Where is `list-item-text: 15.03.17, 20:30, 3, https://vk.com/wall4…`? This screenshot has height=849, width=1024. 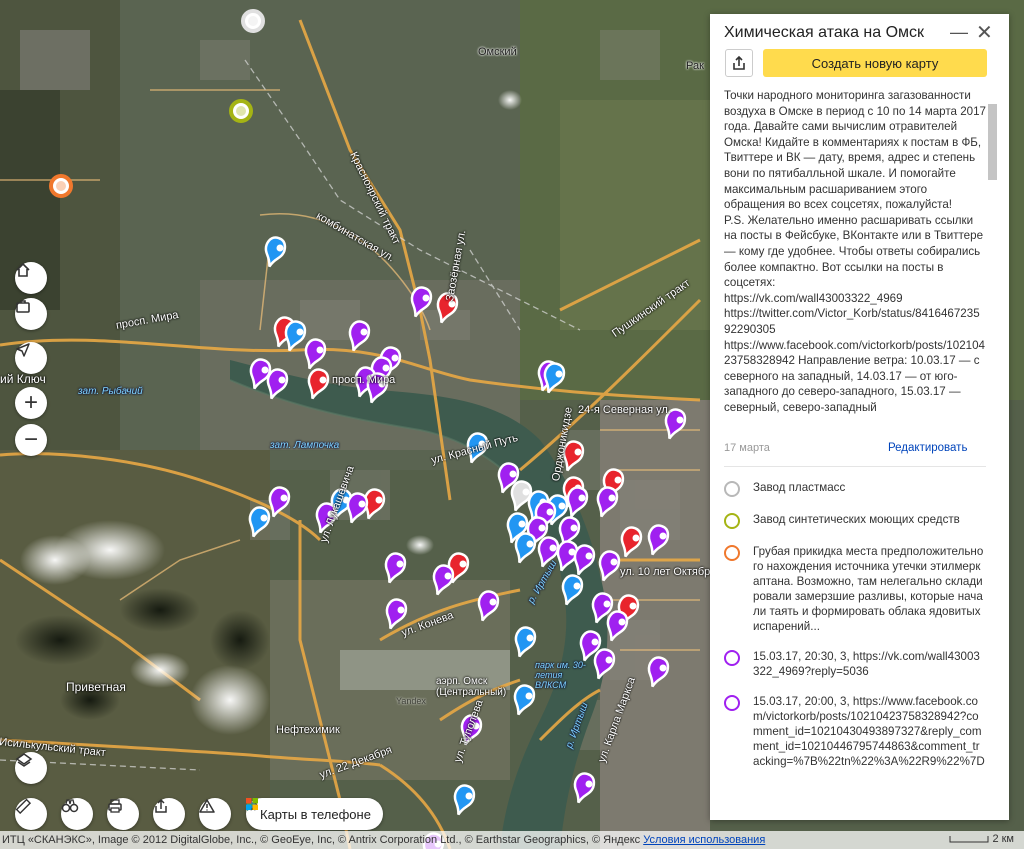 list-item-text: 15.03.17, 20:30, 3, https://vk.com/wall4… is located at coordinates (866, 664).